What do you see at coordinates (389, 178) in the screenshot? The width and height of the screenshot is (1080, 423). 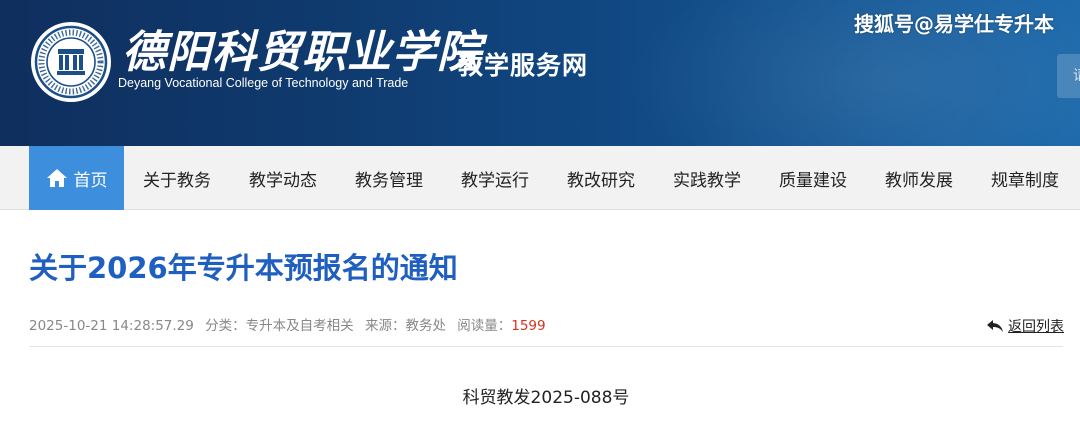 I see `nav-item-admin: 教务管理` at bounding box center [389, 178].